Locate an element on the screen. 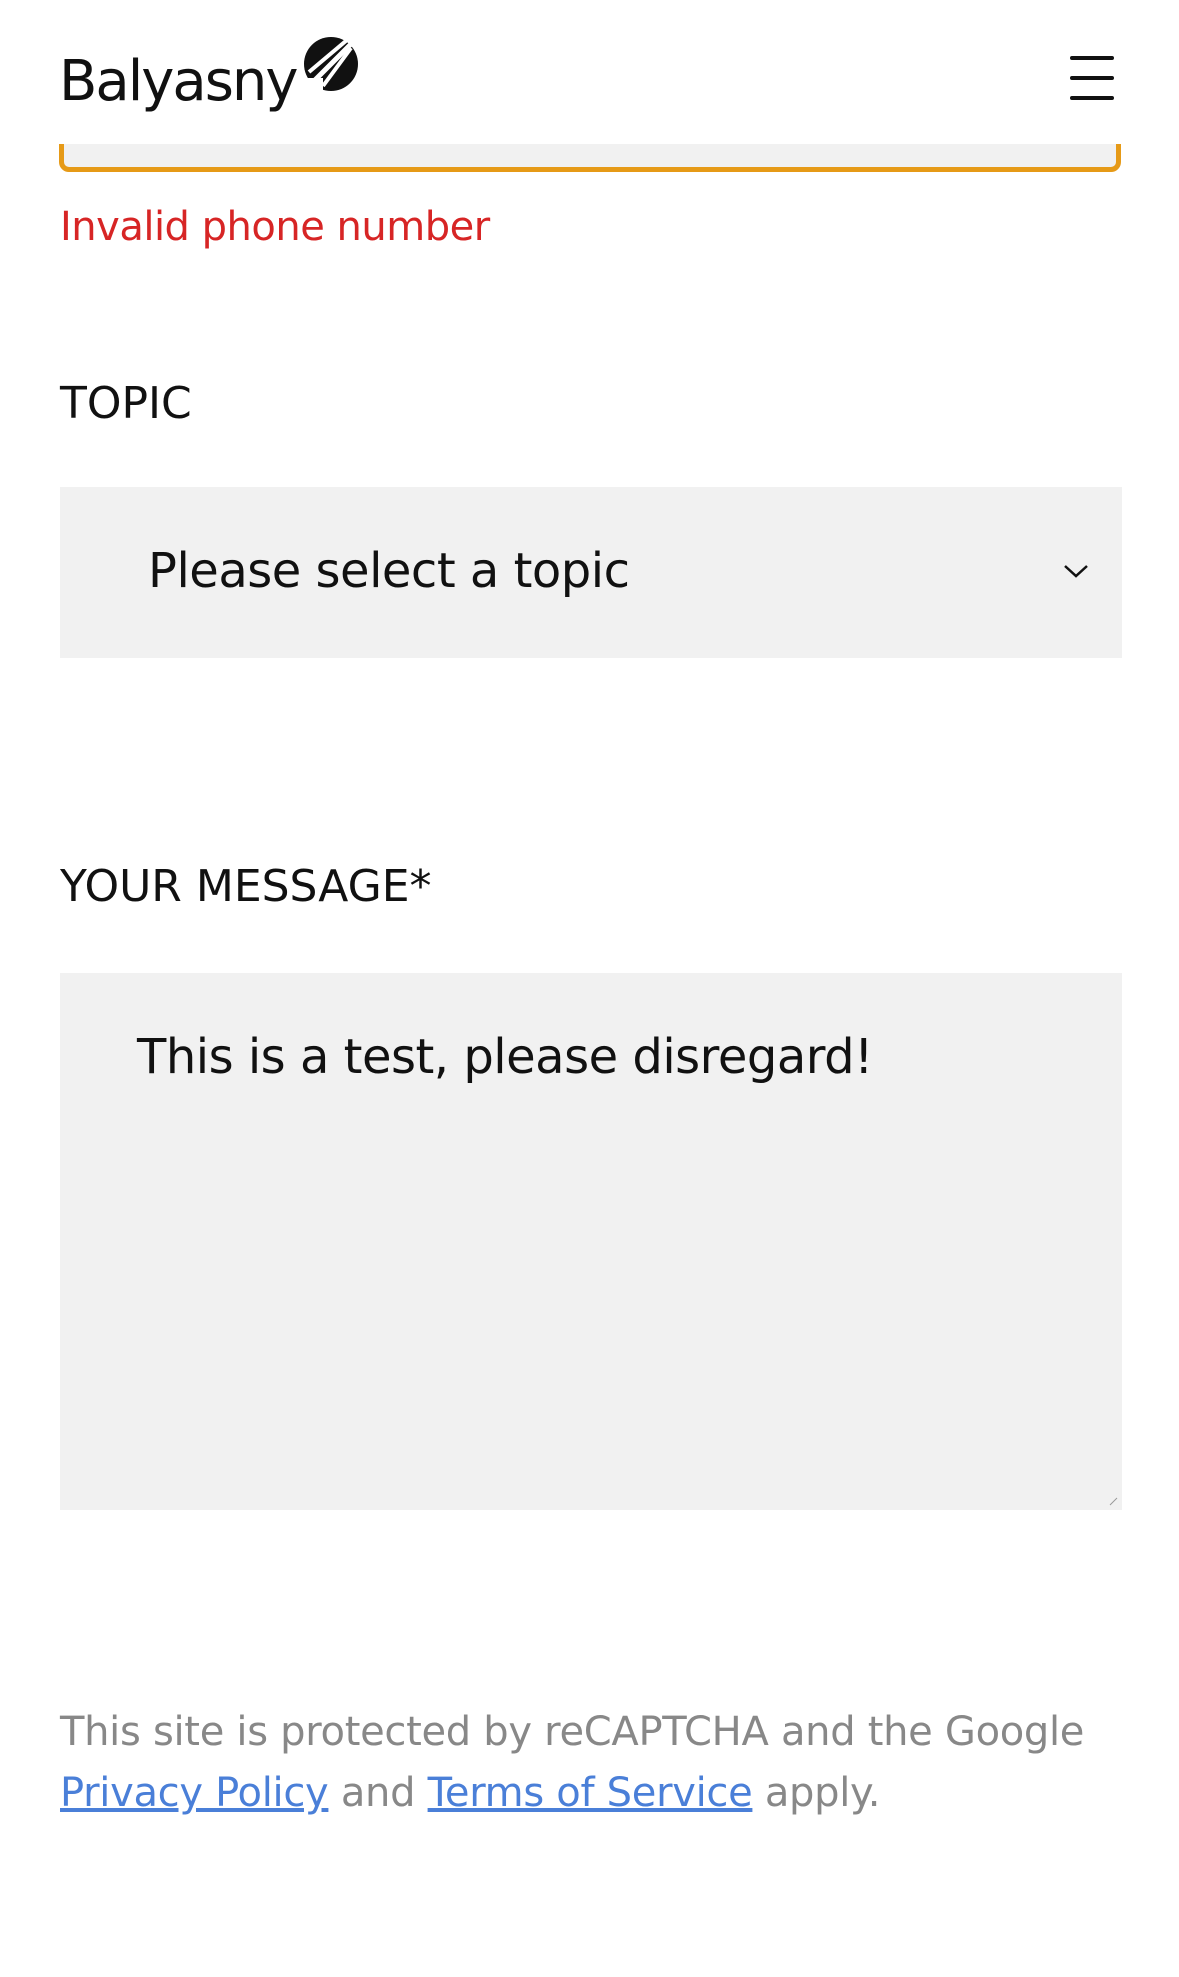 This screenshot has height=1977, width=1179. recaptcha-apply: apply. is located at coordinates (816, 1793).